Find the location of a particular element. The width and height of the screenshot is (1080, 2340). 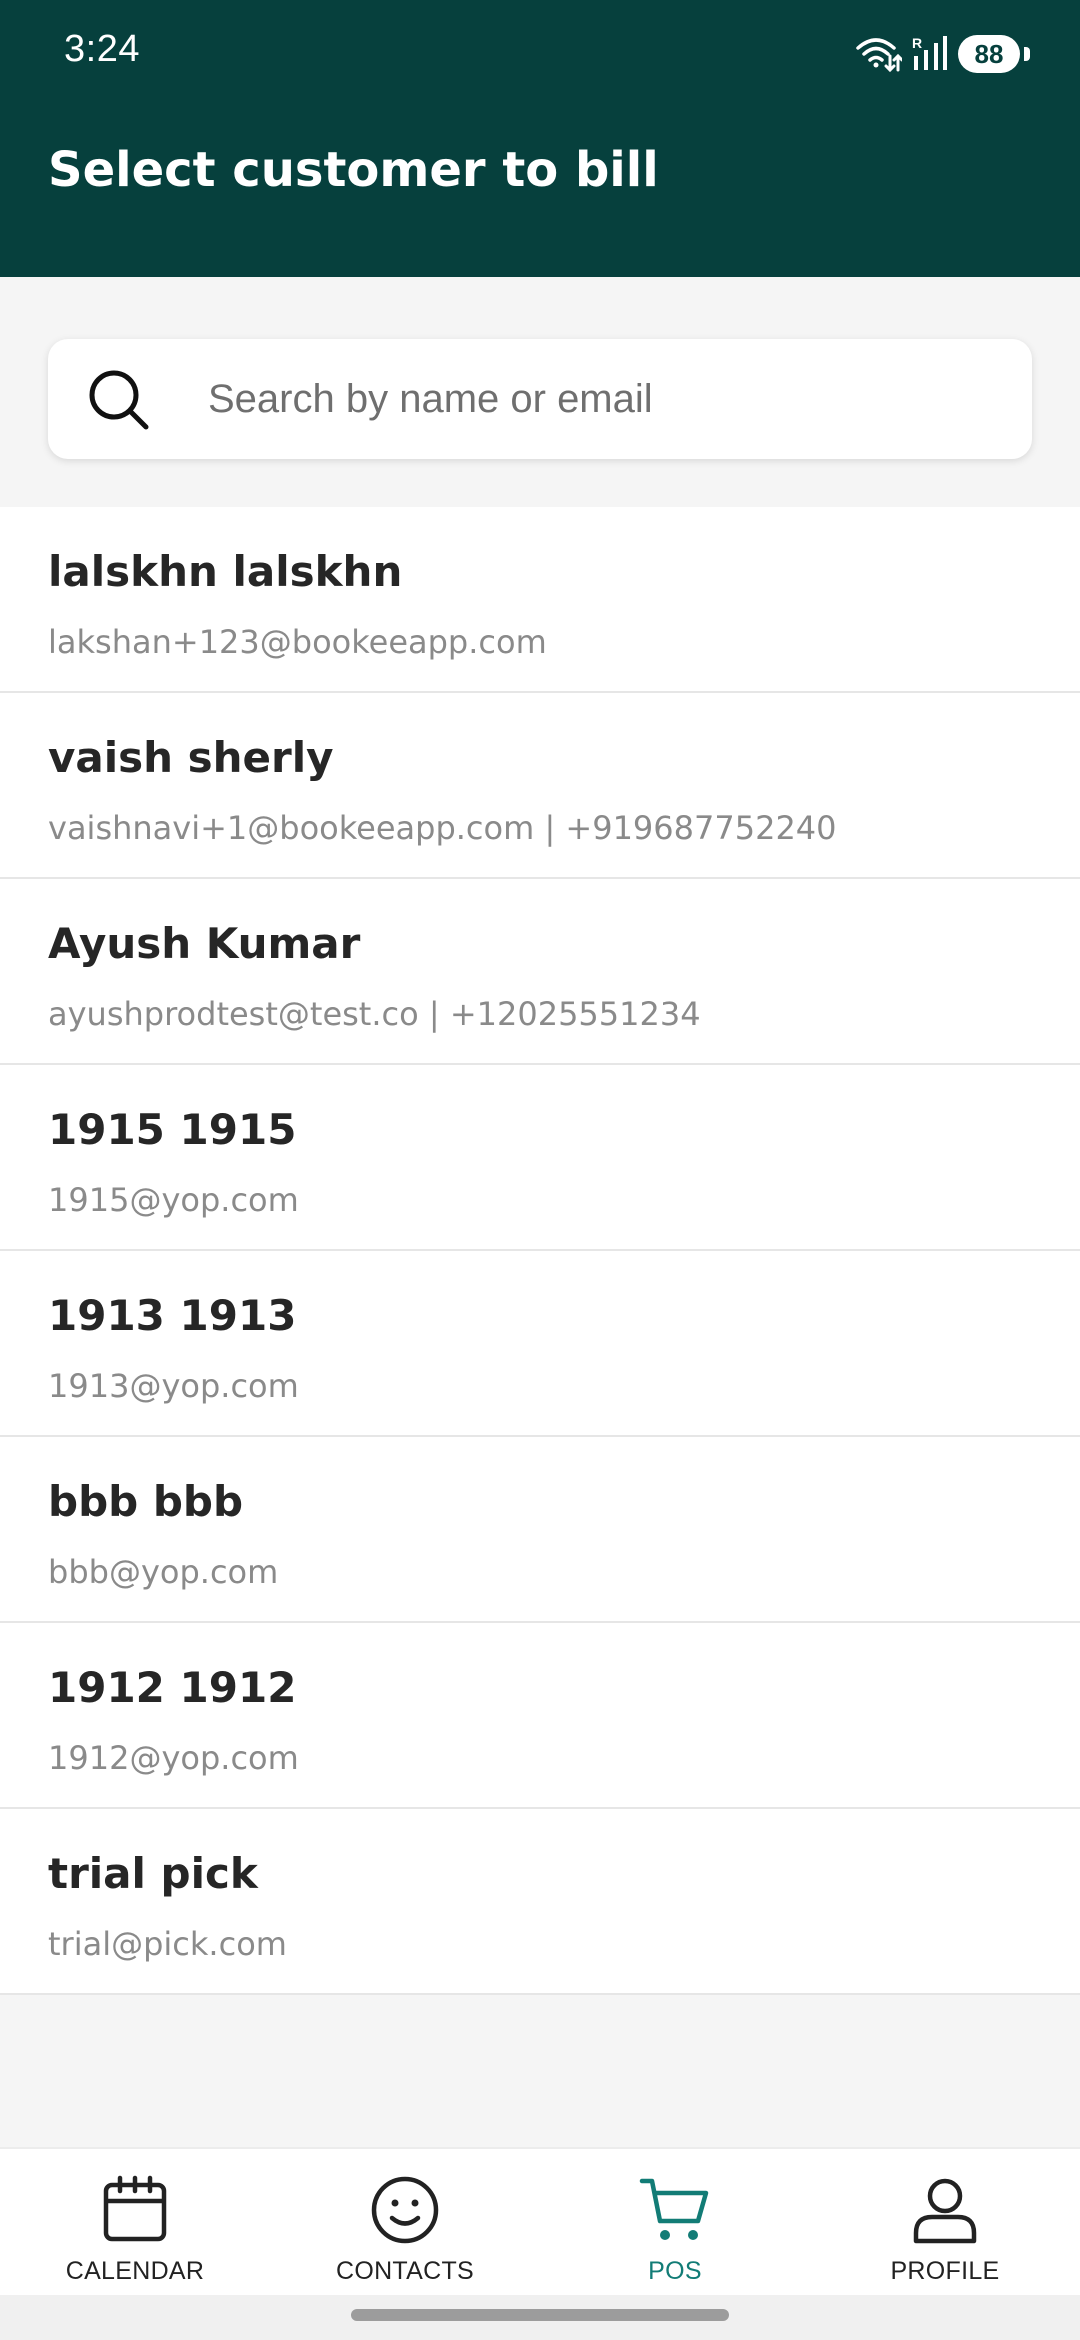

user-icon is located at coordinates (945, 2210).